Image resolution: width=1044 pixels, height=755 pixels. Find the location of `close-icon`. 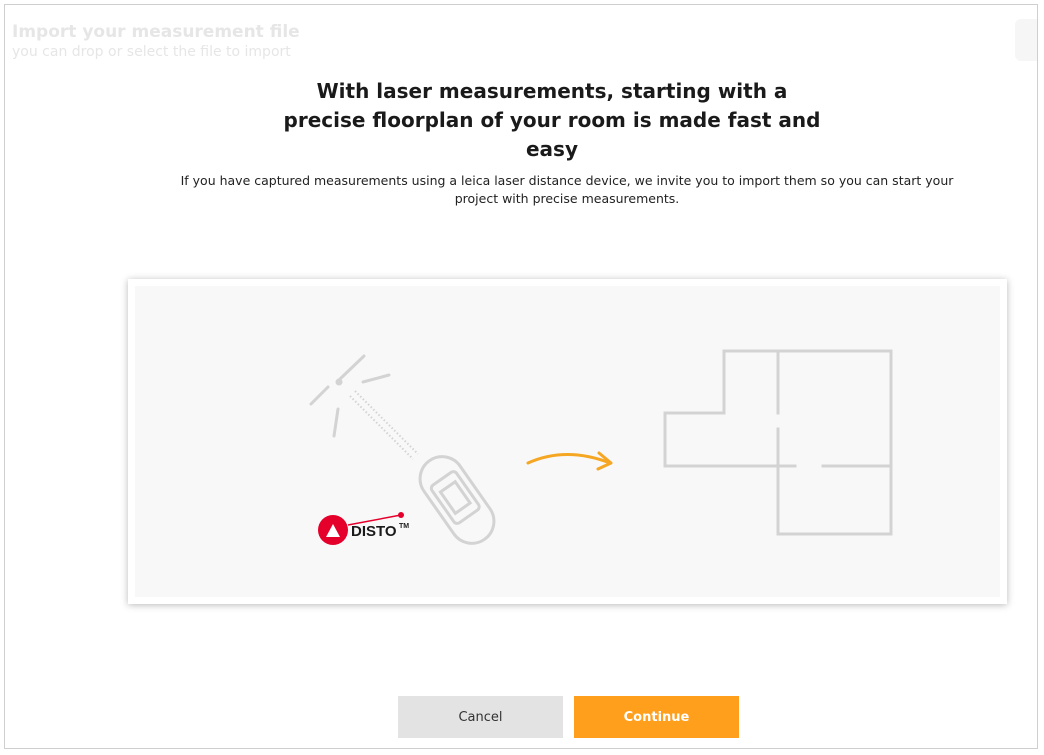

close-icon is located at coordinates (1026, 40).